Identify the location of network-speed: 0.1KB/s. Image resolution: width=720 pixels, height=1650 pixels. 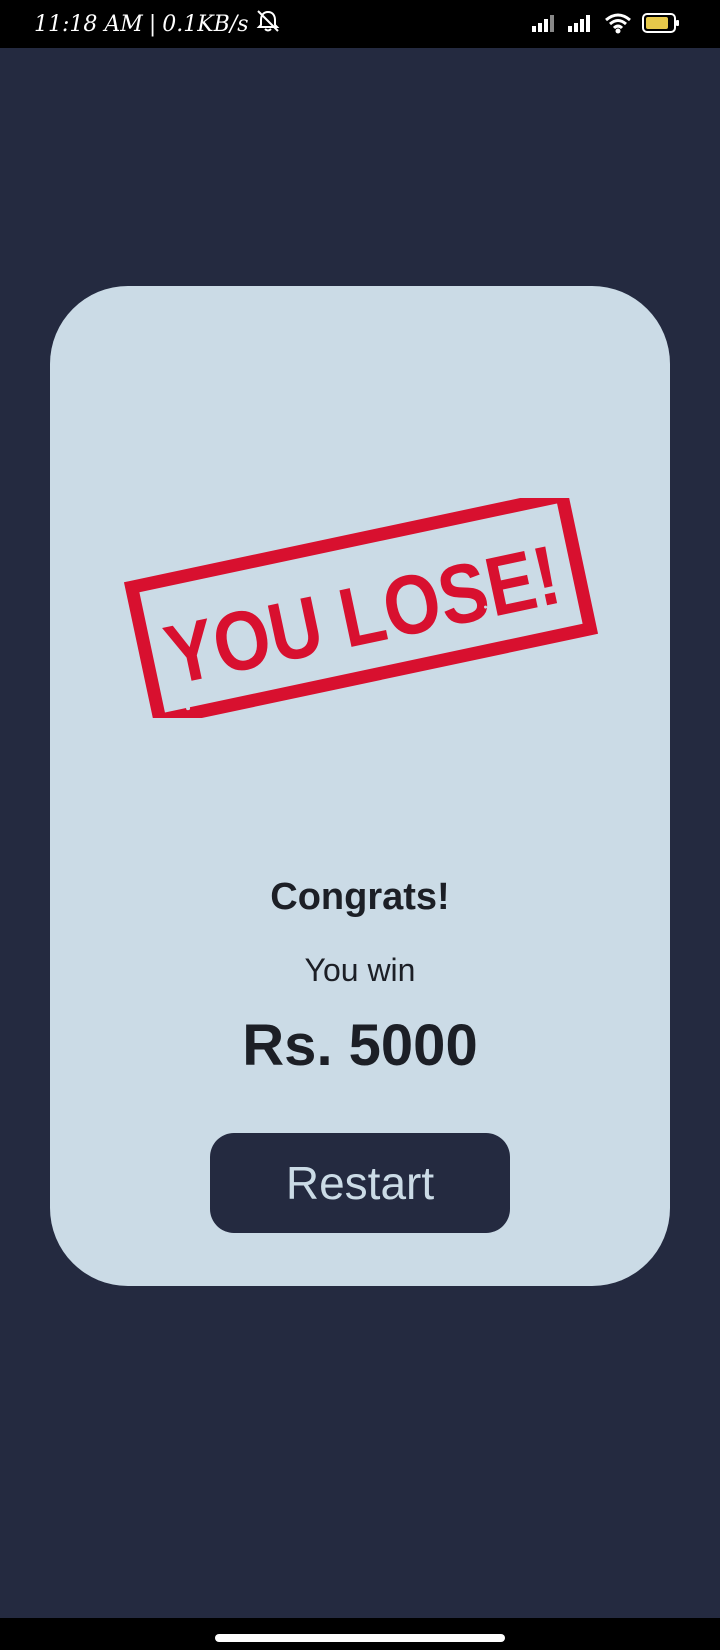
(205, 24).